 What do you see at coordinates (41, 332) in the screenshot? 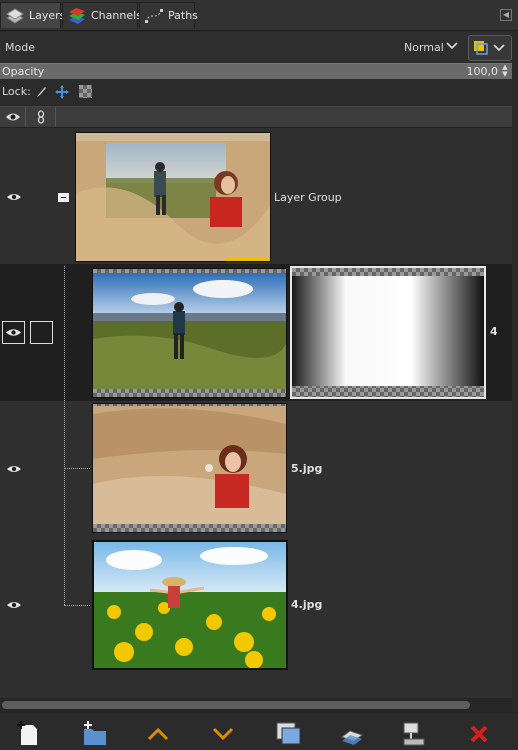
I see `chain-toggle` at bounding box center [41, 332].